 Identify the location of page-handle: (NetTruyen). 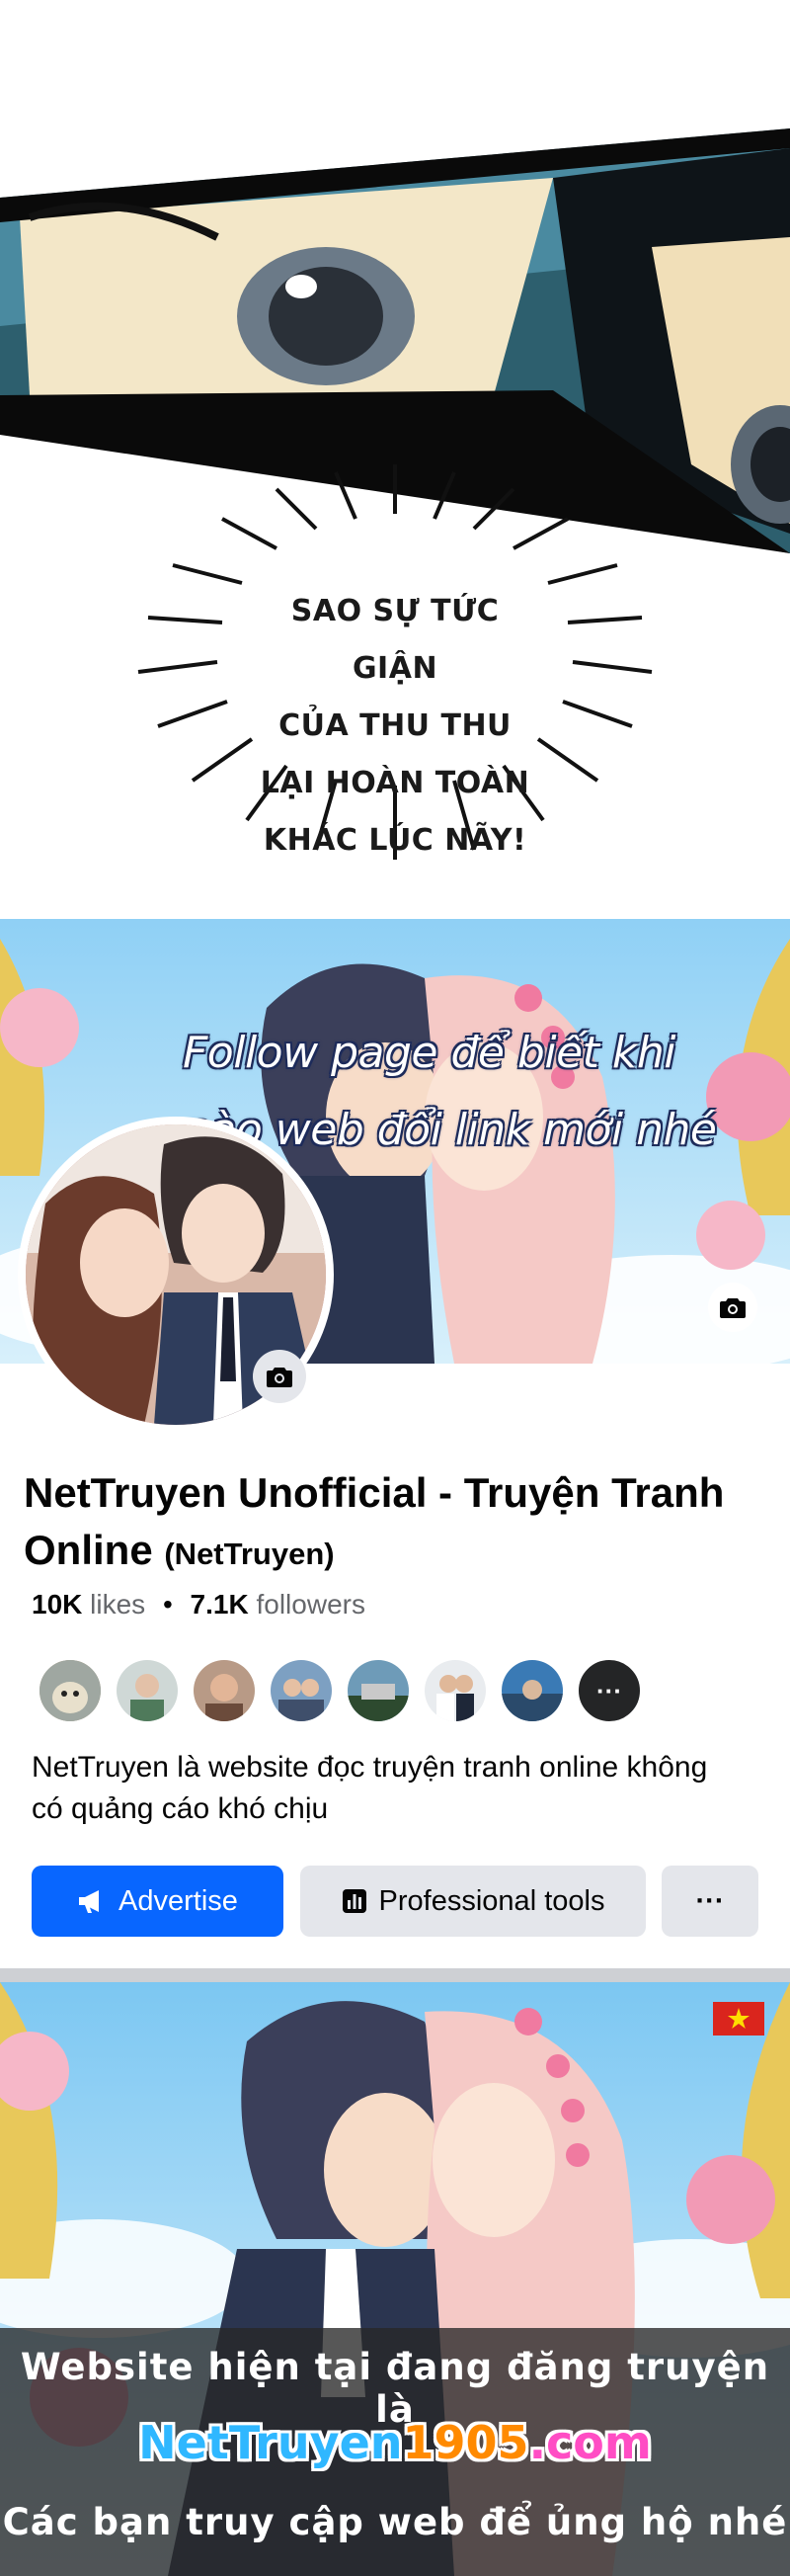
(250, 1554).